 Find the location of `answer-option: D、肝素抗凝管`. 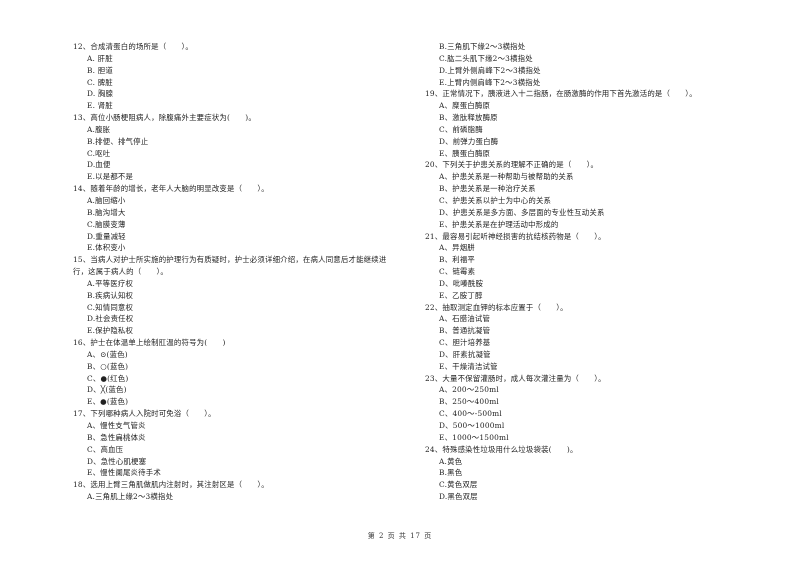

answer-option: D、肝素抗凝管 is located at coordinates (465, 354).